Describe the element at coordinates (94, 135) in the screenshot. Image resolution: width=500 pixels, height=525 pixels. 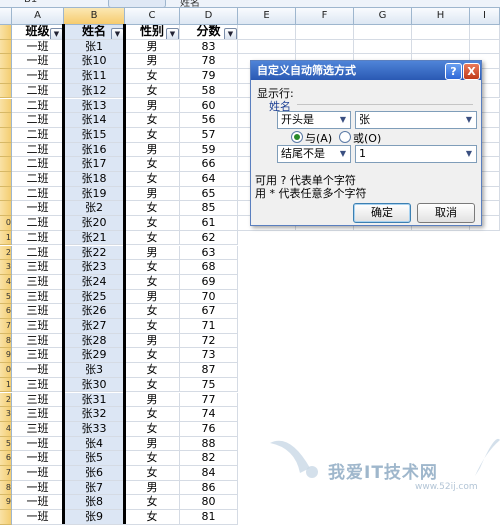
I see `table-cell: 张15` at that location.